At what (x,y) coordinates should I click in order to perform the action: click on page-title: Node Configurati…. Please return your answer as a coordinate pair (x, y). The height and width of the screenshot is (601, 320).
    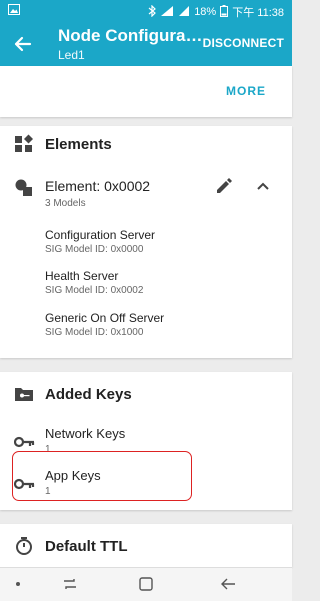
    Looking at the image, I should click on (132, 35).